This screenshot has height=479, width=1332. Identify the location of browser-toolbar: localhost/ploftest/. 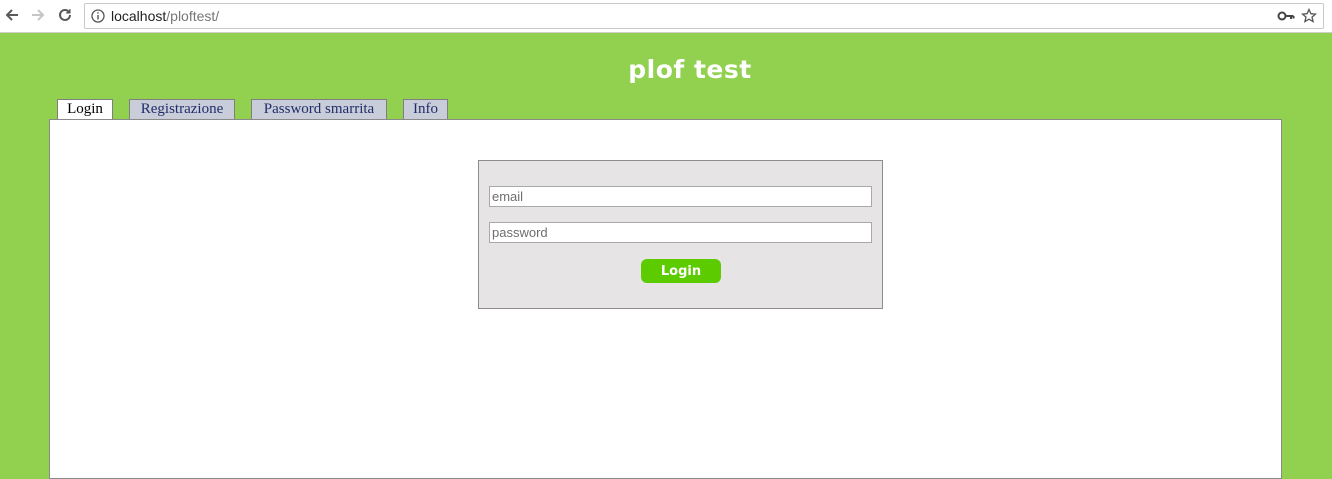
(666, 16).